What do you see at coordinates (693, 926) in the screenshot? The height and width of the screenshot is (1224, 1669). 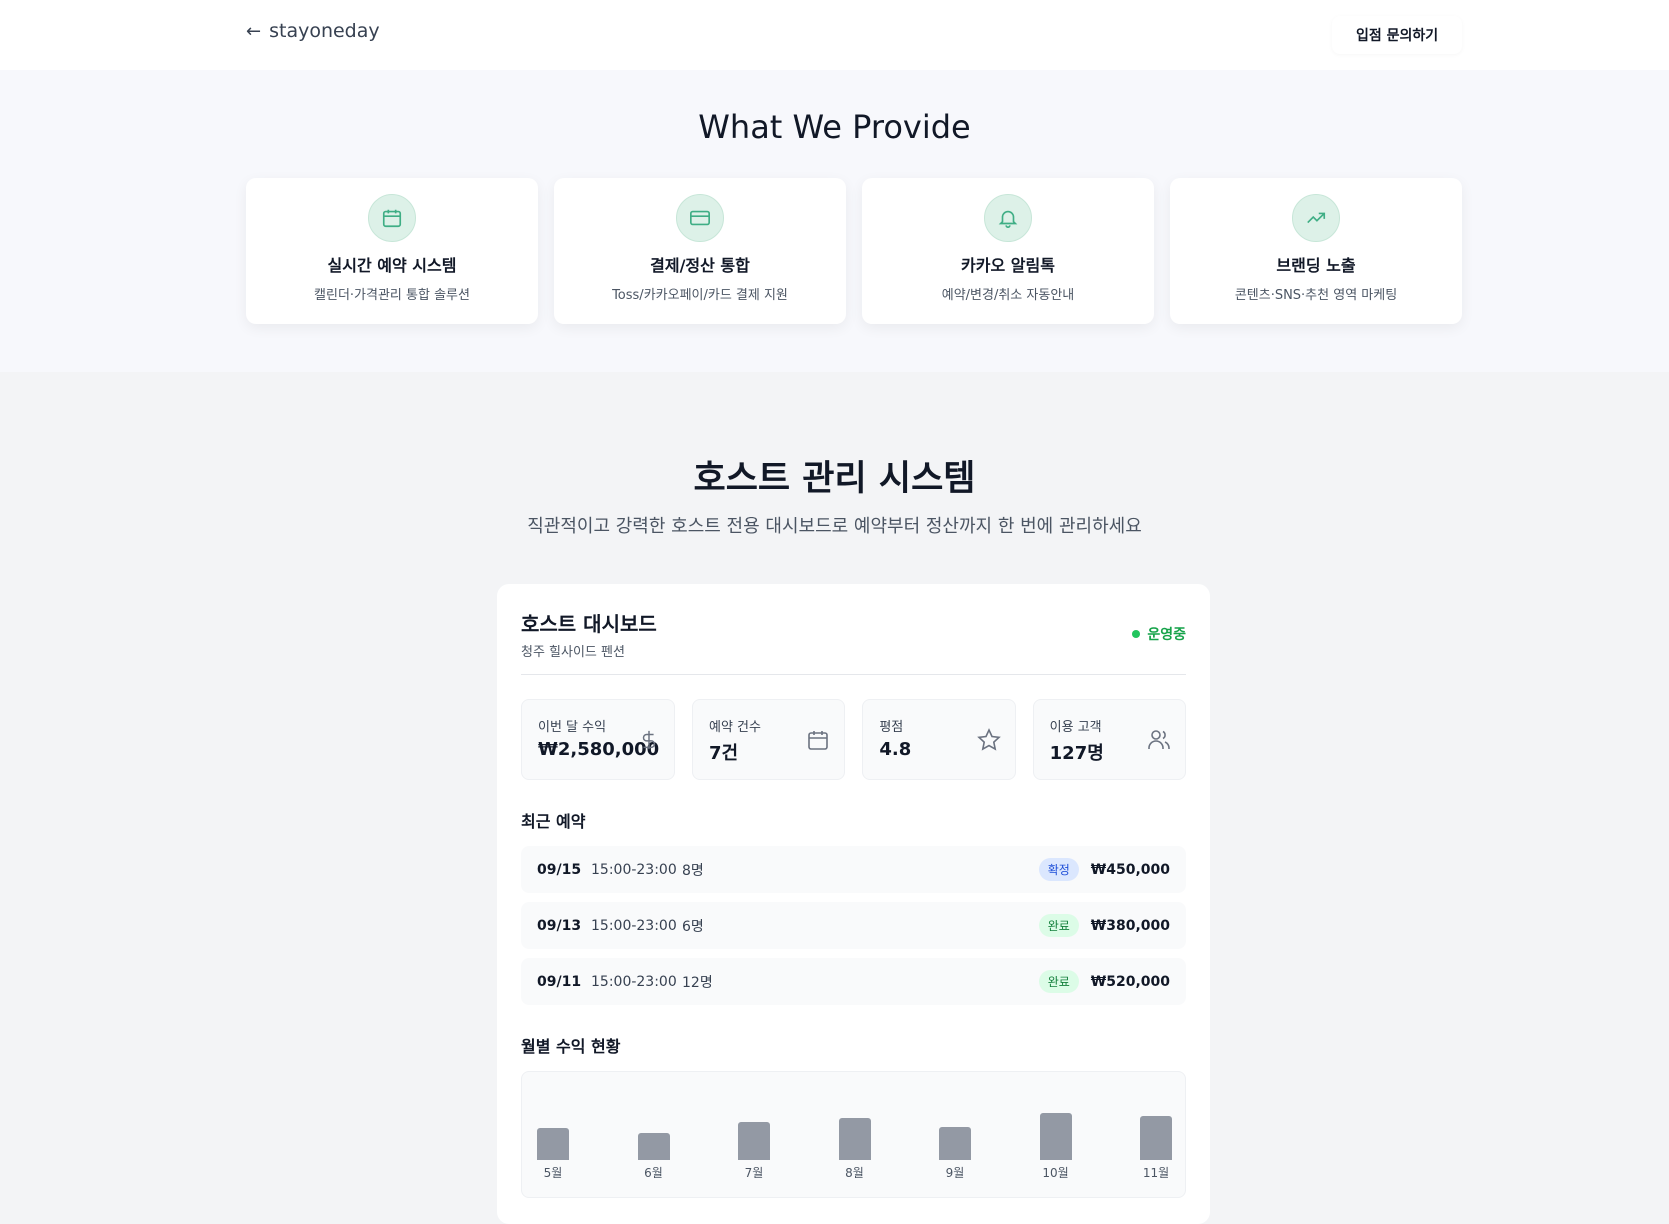 I see `booking-guests: 6명` at bounding box center [693, 926].